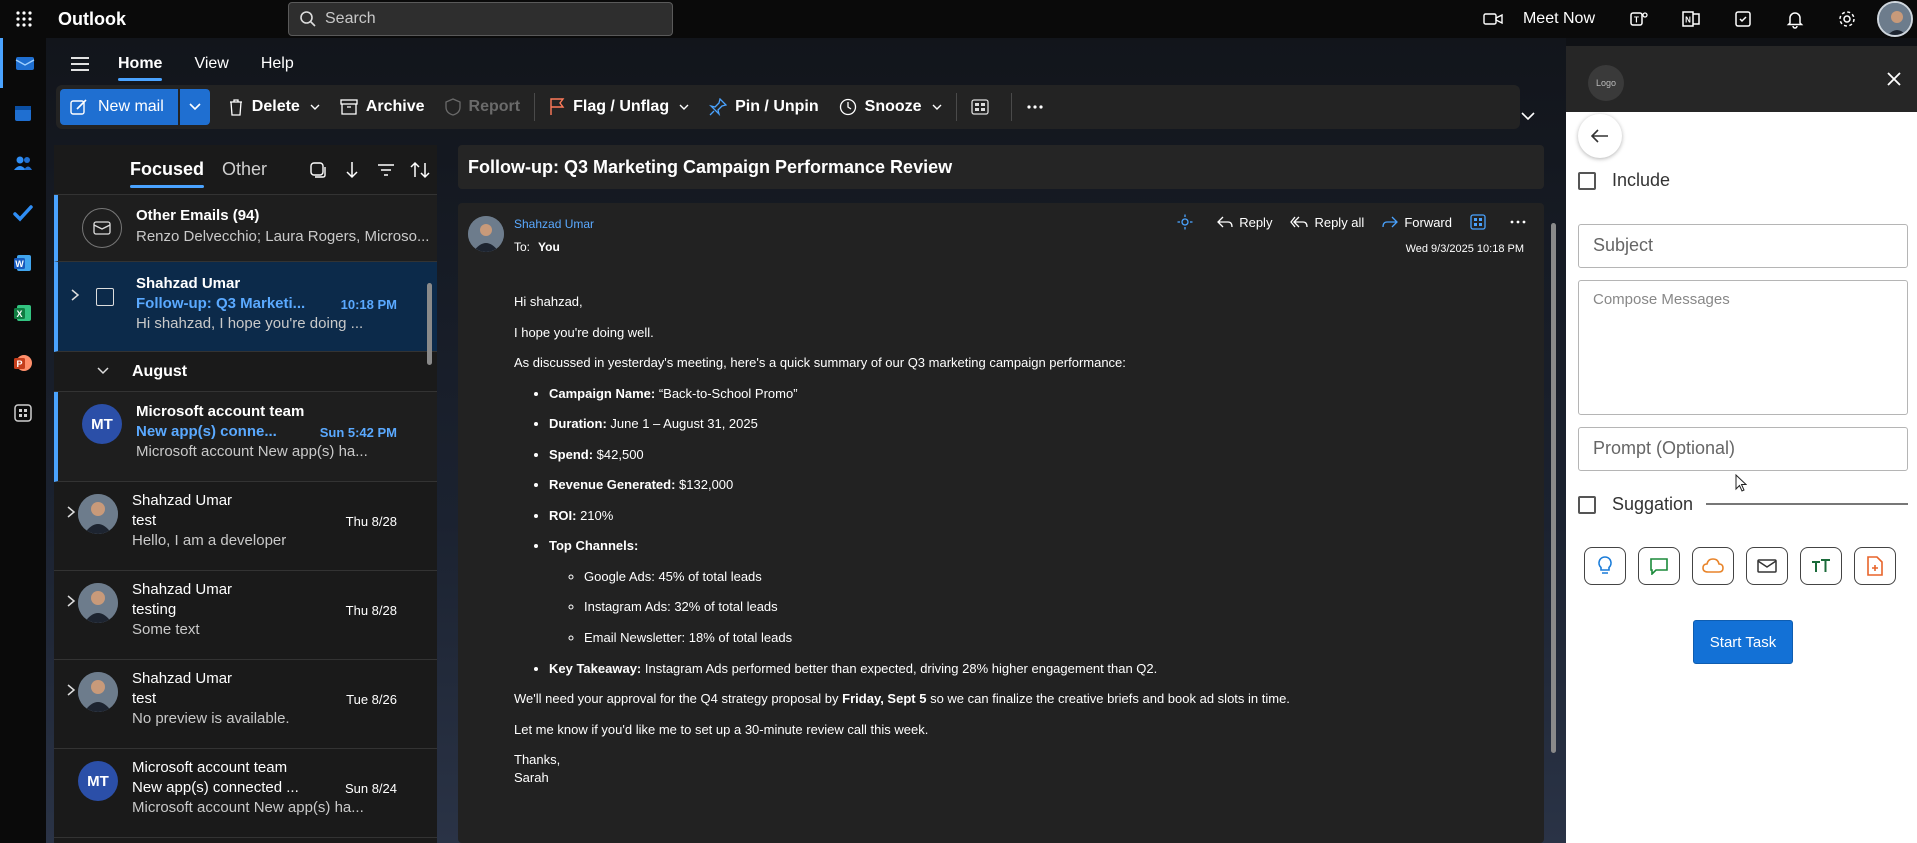  I want to click on reading-pane-scrollbar, so click(1553, 523).